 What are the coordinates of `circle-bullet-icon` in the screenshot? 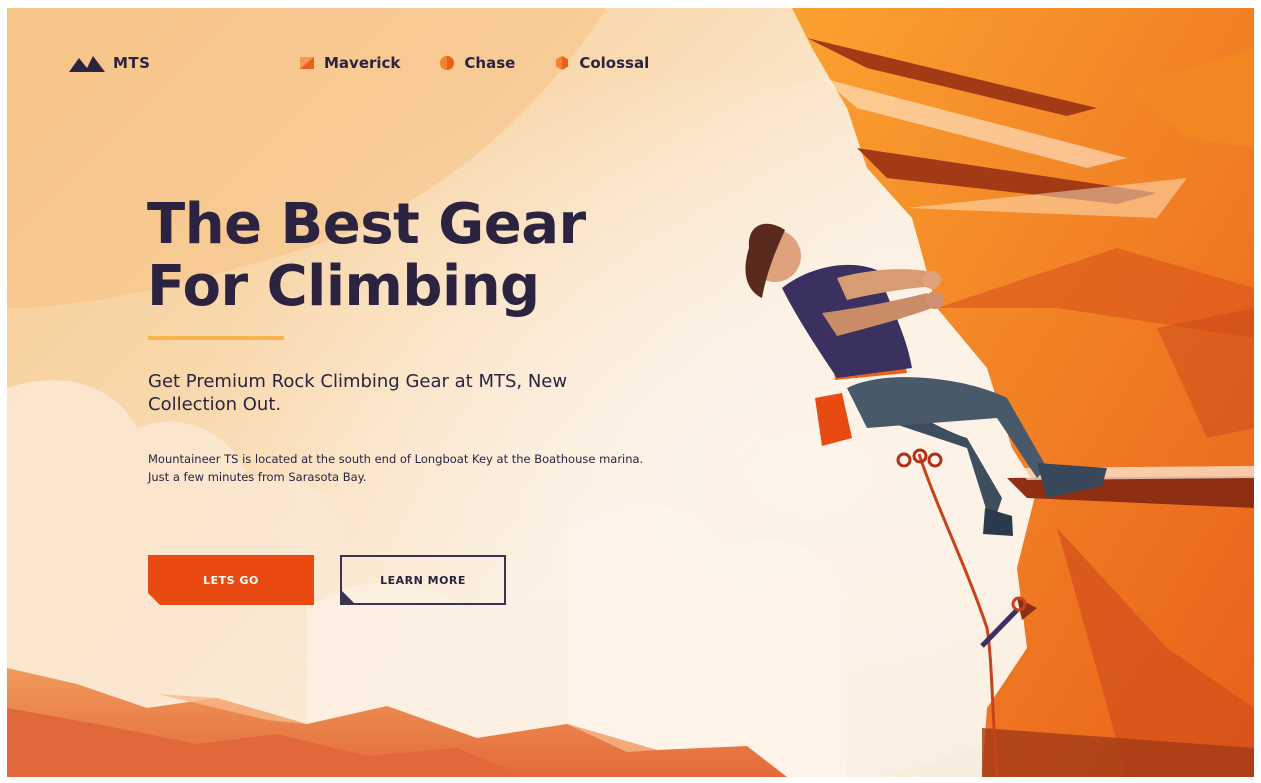 It's located at (447, 63).